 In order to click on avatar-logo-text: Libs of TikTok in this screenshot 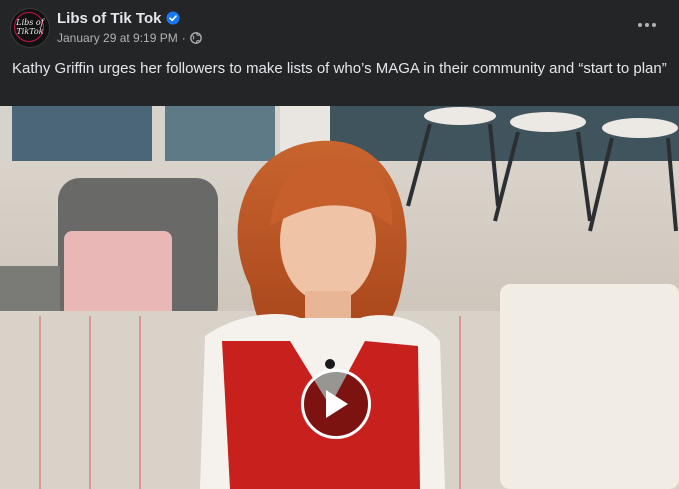, I will do `click(30, 27)`.